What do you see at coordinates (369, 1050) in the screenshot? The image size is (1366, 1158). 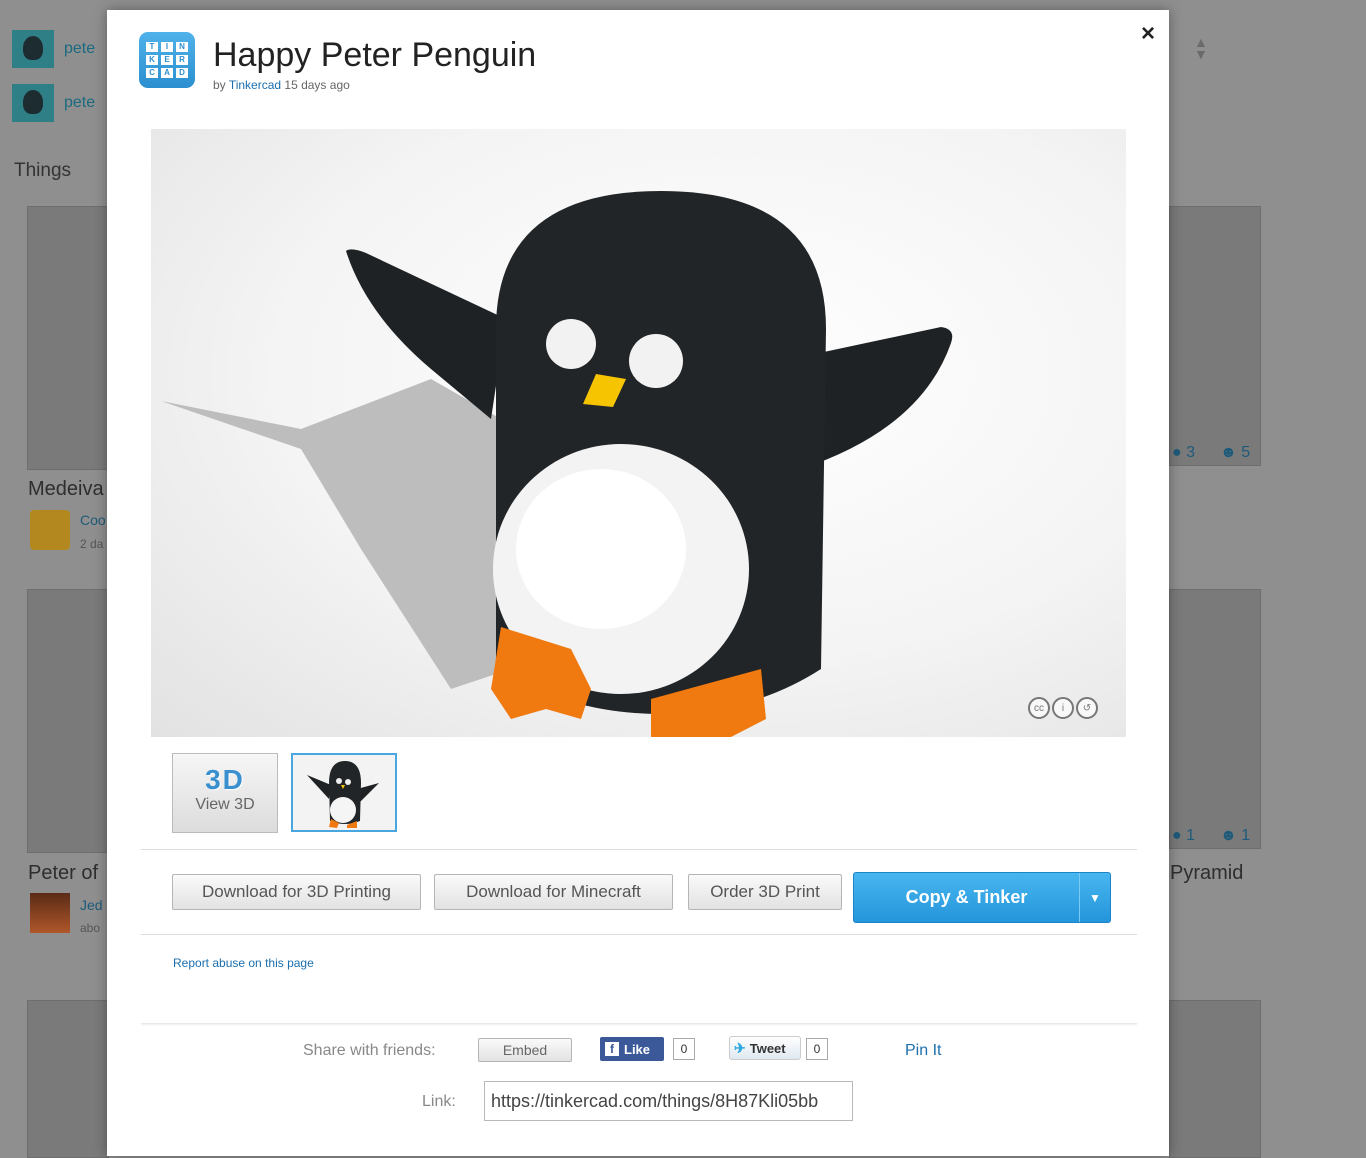 I see `share-label: Share with friends:` at bounding box center [369, 1050].